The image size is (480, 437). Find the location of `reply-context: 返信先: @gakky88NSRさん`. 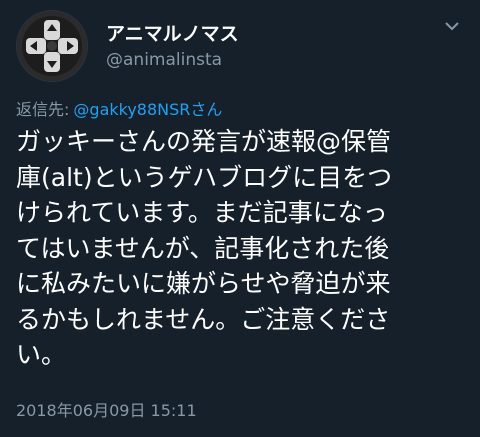

reply-context: 返信先: @gakky88NSRさん is located at coordinates (119, 108).